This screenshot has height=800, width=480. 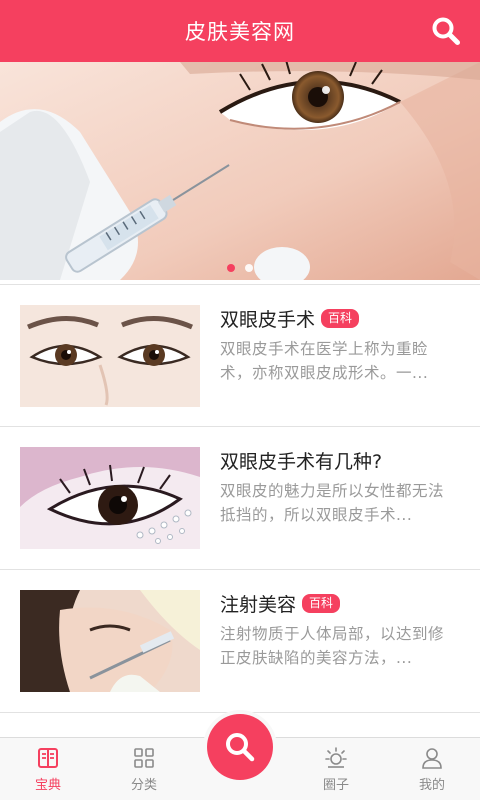 I want to click on grid-icon, so click(x=144, y=758).